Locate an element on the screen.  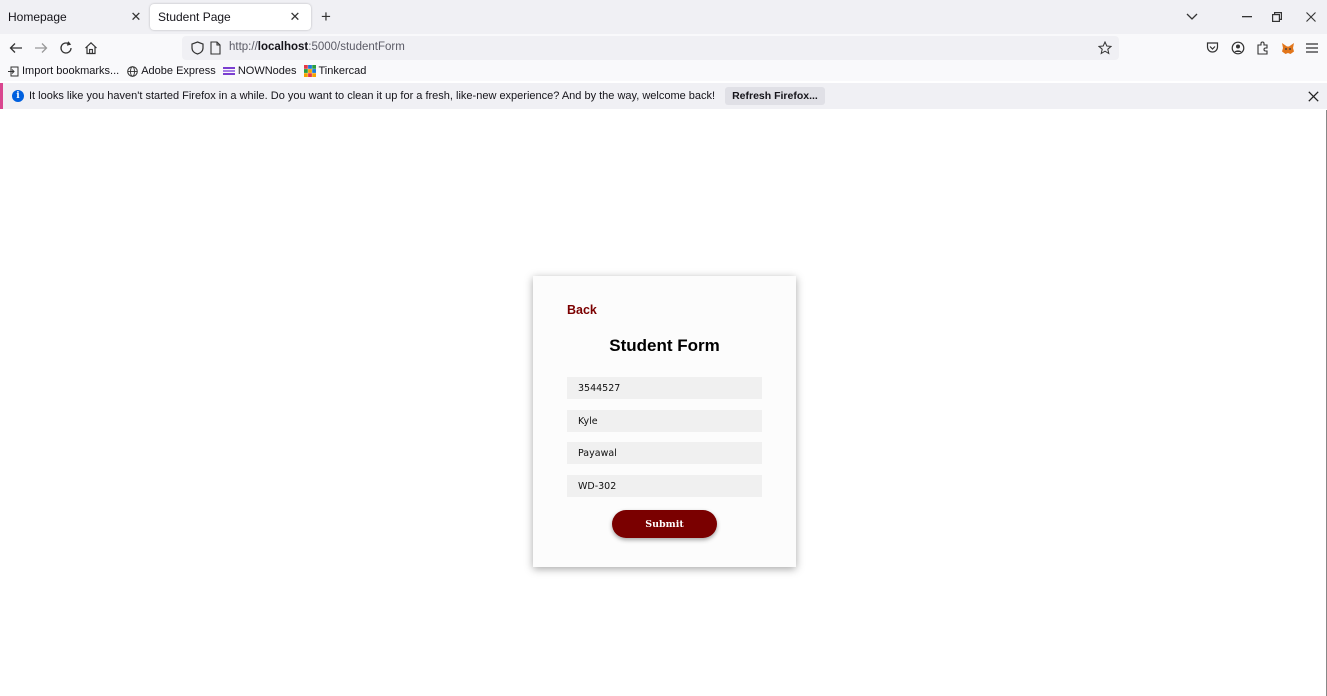
page-info-icon is located at coordinates (215, 48).